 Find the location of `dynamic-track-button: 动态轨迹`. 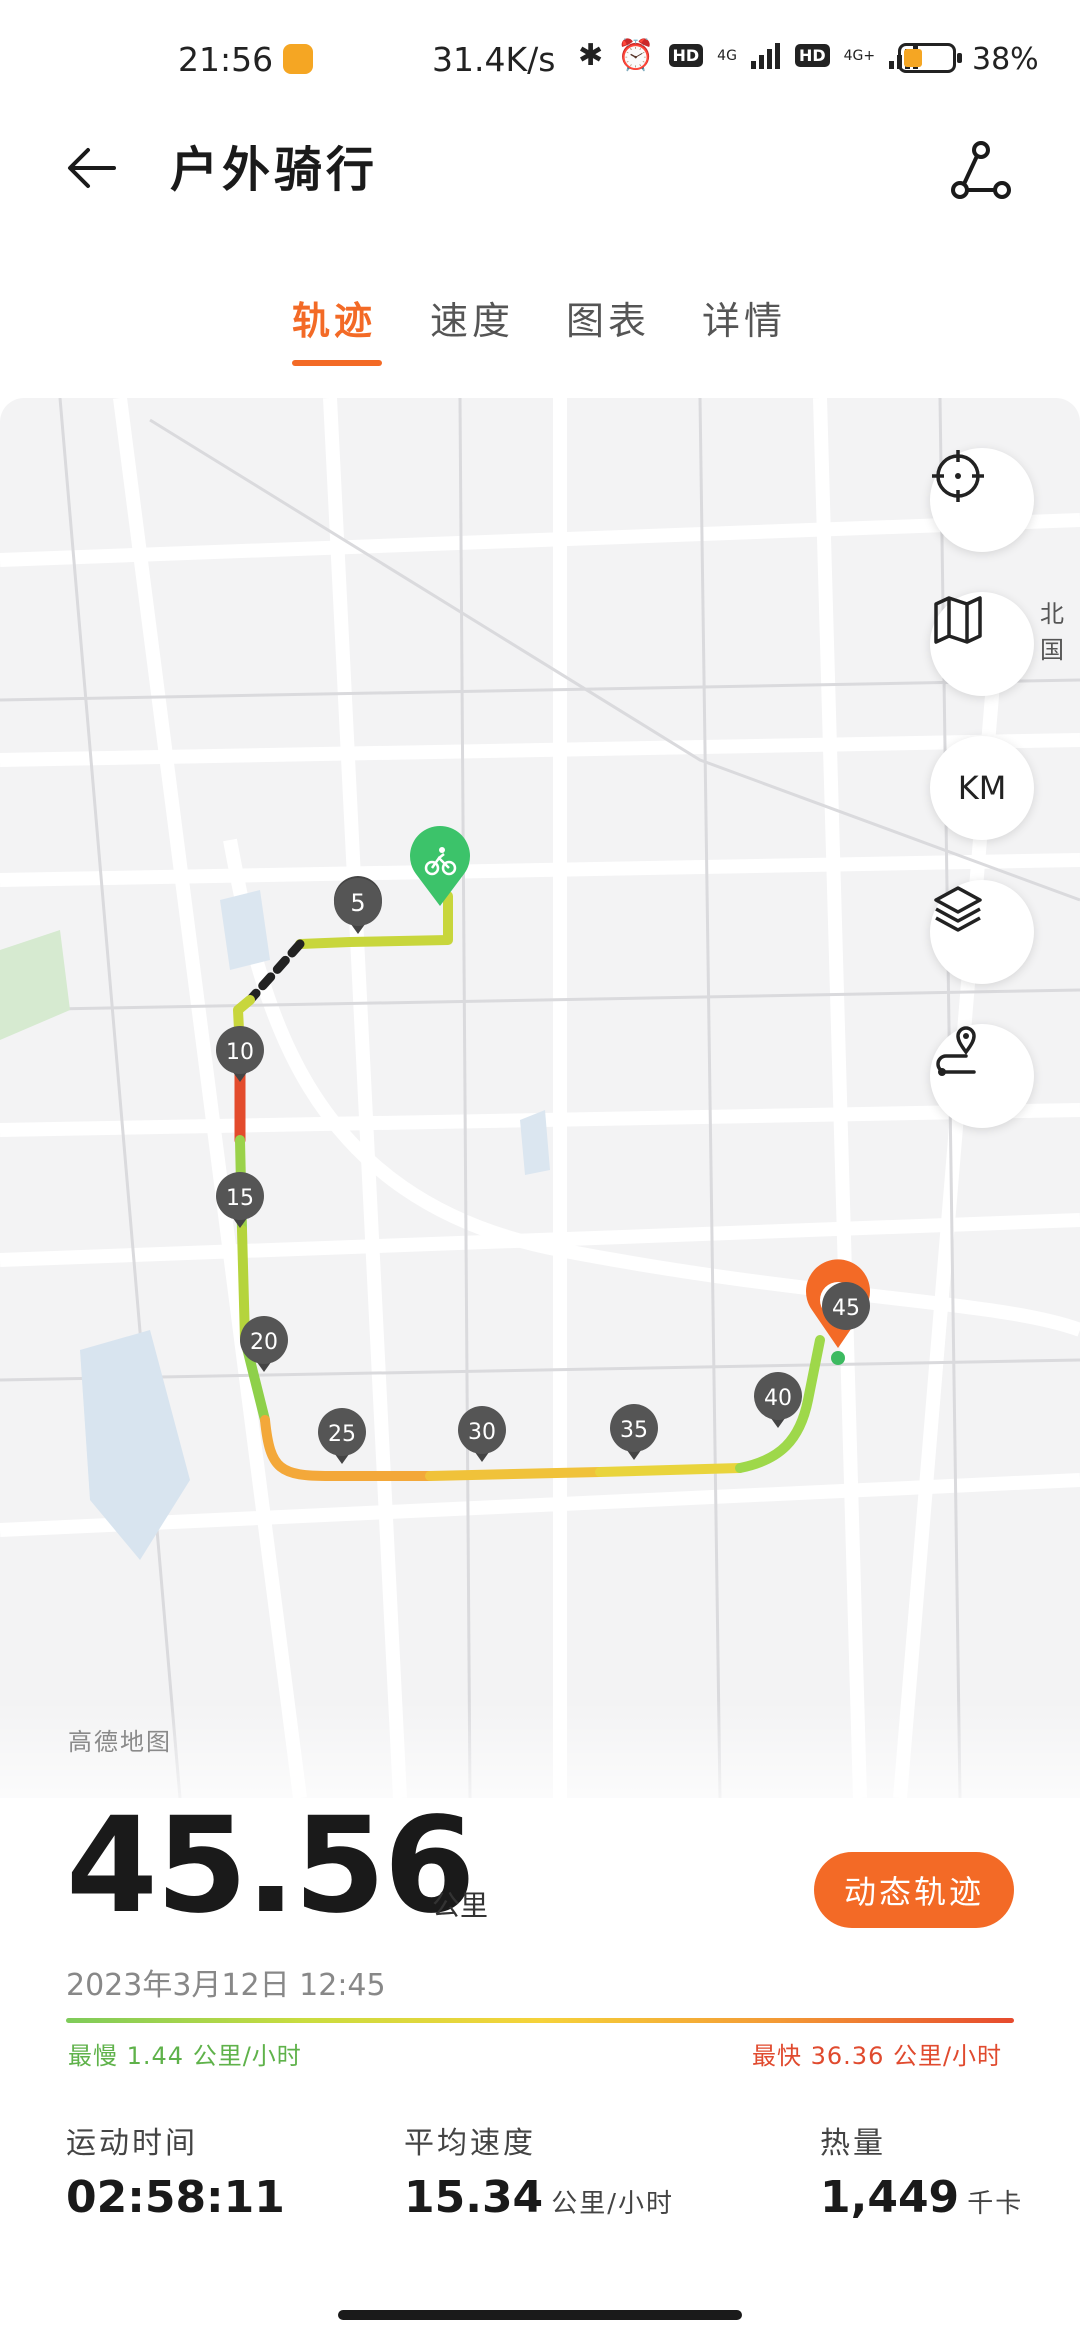

dynamic-track-button: 动态轨迹 is located at coordinates (914, 1890).